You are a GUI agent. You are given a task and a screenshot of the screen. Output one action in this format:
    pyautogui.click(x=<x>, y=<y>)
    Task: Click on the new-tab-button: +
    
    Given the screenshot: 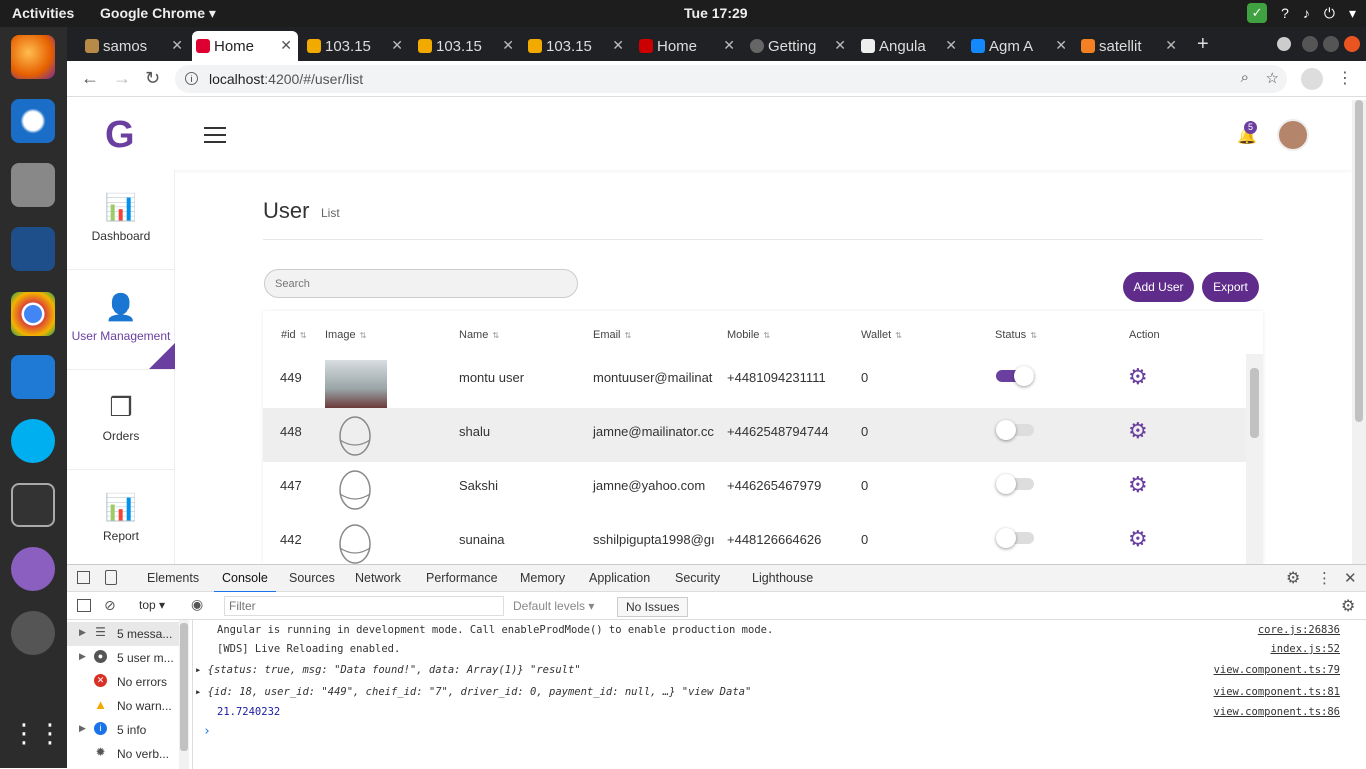 What is the action you would take?
    pyautogui.click(x=1203, y=44)
    